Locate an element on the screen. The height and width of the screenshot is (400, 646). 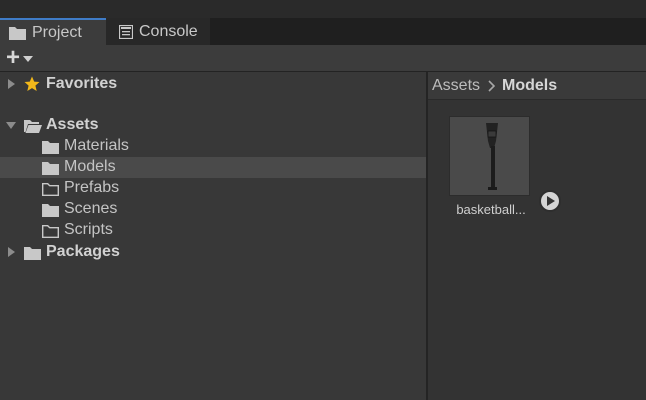
tree-item-favorites: Favorites is located at coordinates (213, 84).